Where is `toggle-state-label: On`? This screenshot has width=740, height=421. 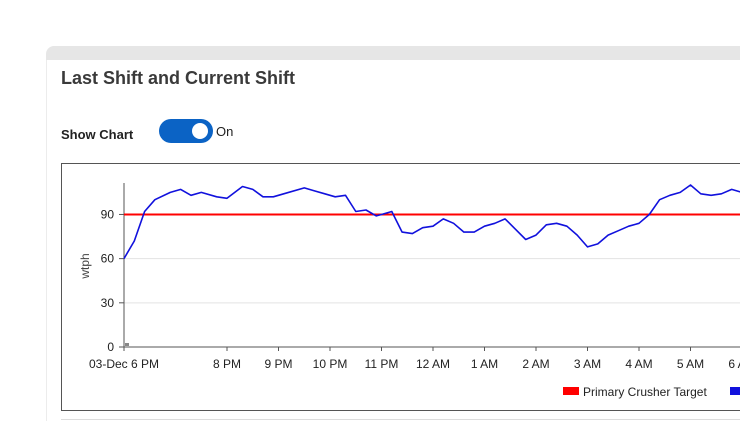 toggle-state-label: On is located at coordinates (225, 131).